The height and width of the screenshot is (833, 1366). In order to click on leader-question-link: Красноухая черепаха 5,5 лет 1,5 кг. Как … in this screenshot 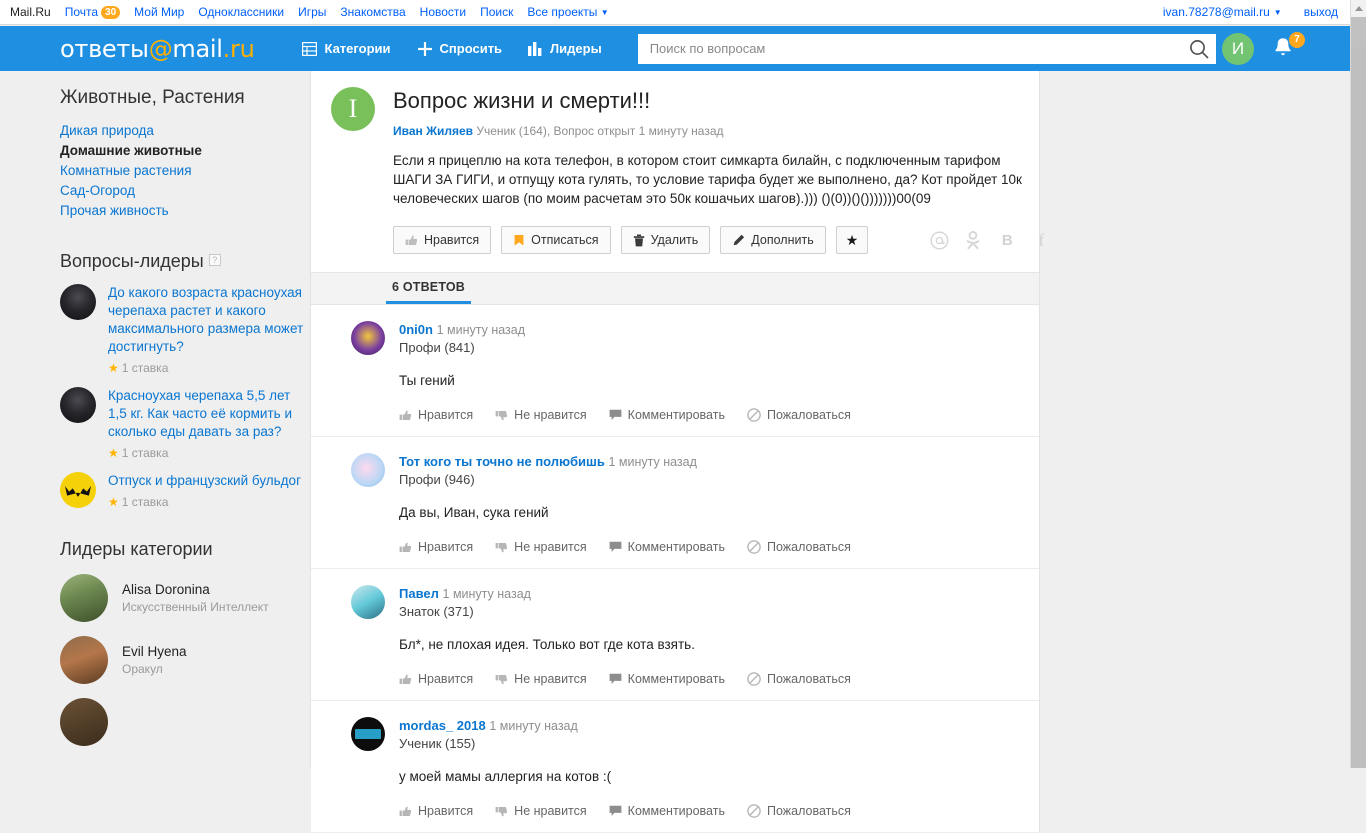, I will do `click(209, 414)`.